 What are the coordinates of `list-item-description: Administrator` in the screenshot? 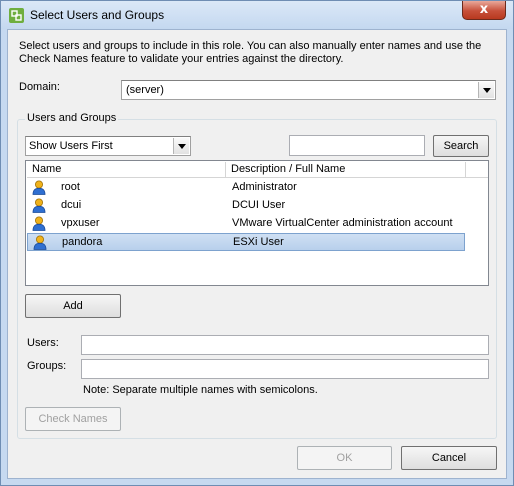 It's located at (264, 187).